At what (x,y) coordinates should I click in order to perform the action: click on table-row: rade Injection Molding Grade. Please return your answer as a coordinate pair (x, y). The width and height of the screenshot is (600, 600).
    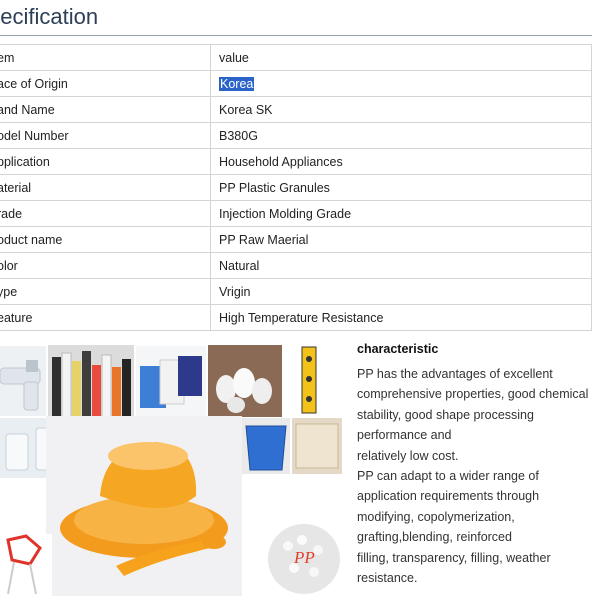
    Looking at the image, I should click on (296, 213).